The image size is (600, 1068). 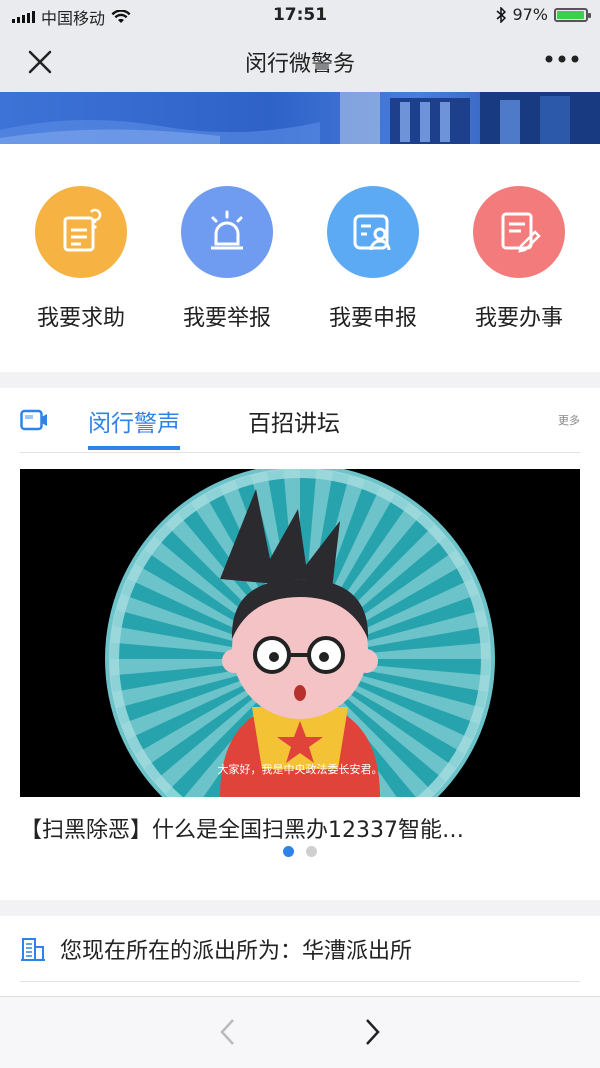 What do you see at coordinates (134, 427) in the screenshot?
I see `tab-minhang-voice: 闵行警声` at bounding box center [134, 427].